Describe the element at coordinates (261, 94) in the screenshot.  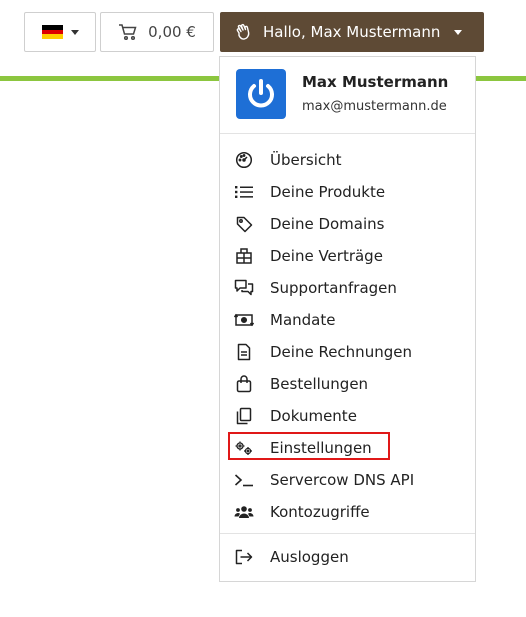
I see `avatar` at that location.